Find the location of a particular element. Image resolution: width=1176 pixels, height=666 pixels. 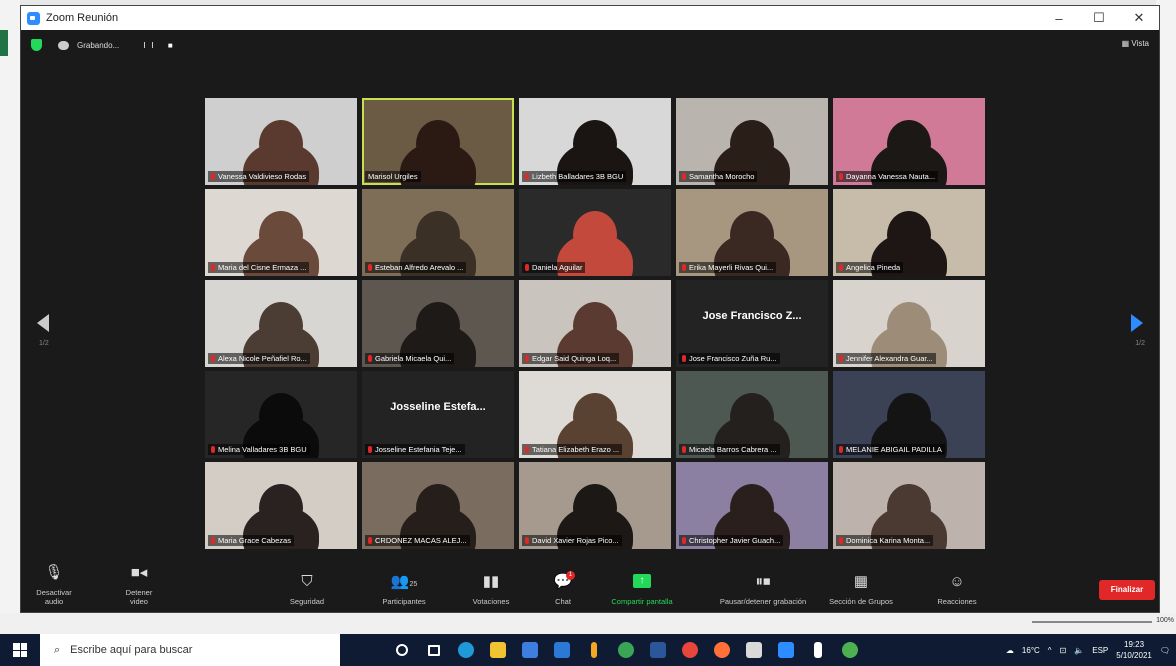

participant-tile: Melina Valladares 3B BGU is located at coordinates (281, 414).